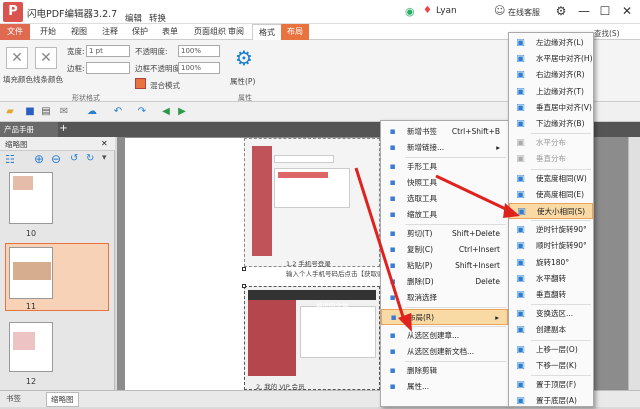 The height and width of the screenshot is (409, 640). What do you see at coordinates (437, 249) in the screenshot?
I see `annotation-arrows` at bounding box center [437, 249].